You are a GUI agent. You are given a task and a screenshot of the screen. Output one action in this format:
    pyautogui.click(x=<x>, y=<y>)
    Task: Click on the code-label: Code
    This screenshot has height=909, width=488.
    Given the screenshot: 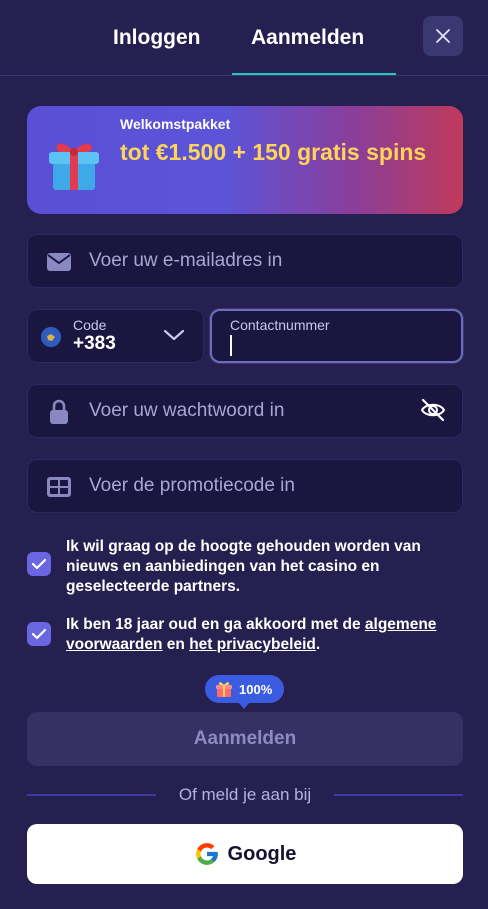 What is the action you would take?
    pyautogui.click(x=90, y=325)
    